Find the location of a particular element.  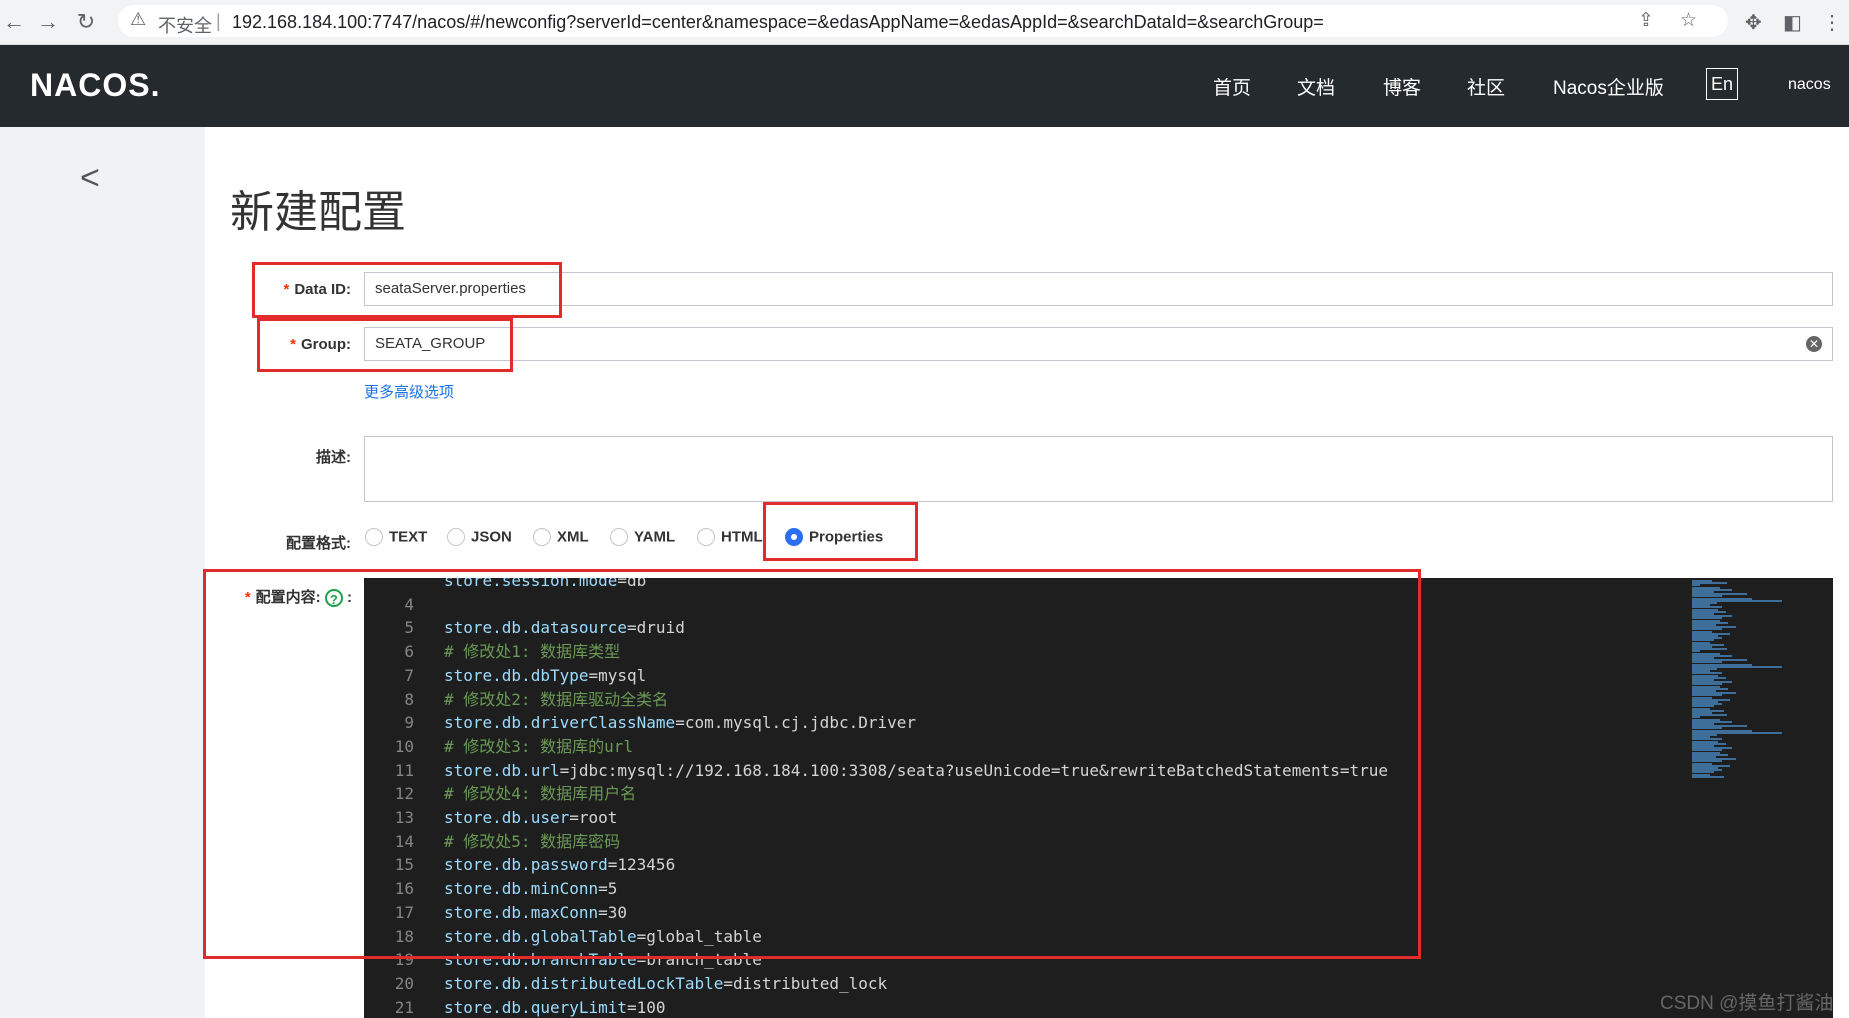

format-radio-yaml: YAML is located at coordinates (642, 537).